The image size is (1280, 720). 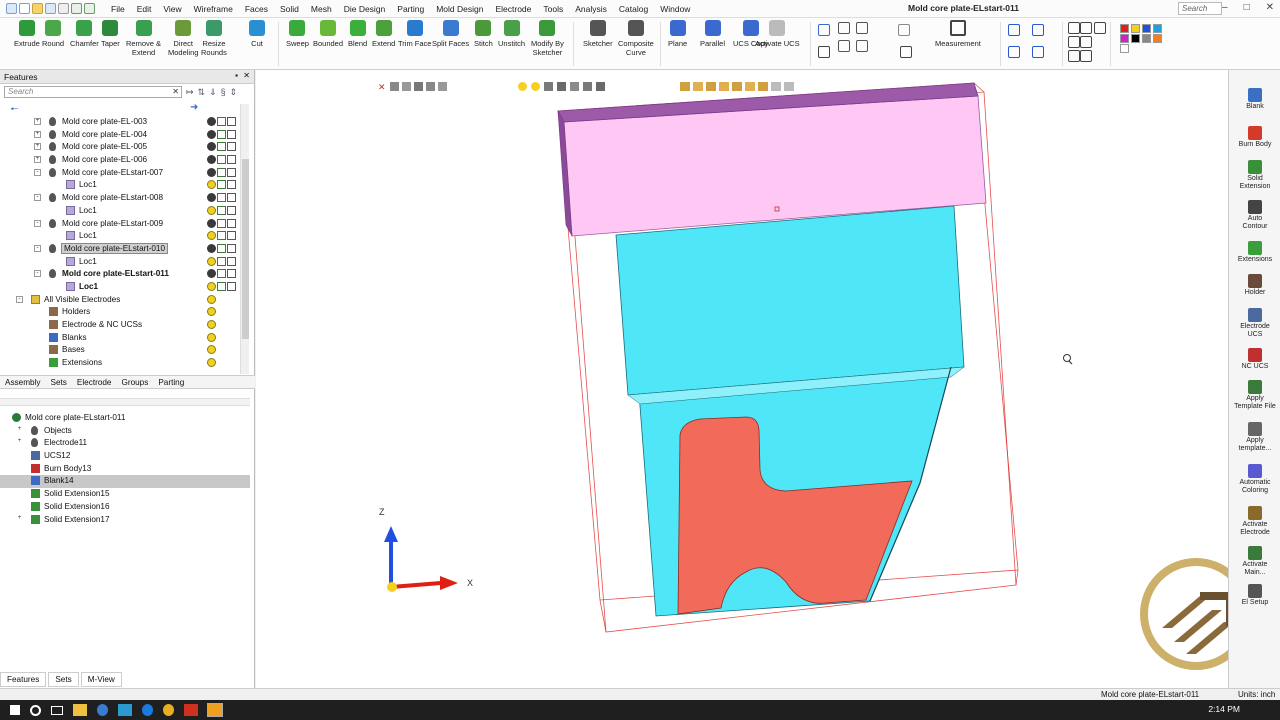 What do you see at coordinates (328, 34) in the screenshot?
I see `ribbon-button: Bounded` at bounding box center [328, 34].